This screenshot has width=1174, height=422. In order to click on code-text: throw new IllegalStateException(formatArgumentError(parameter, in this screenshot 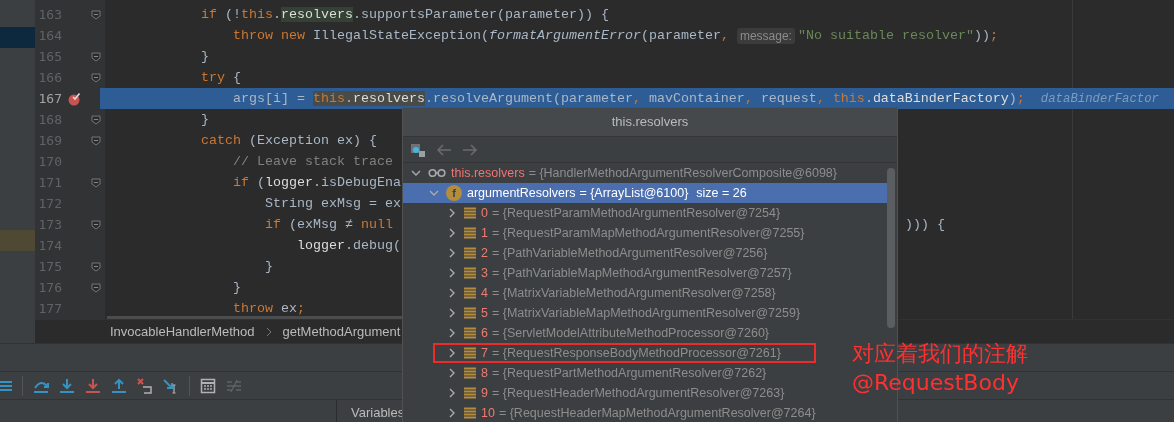, I will do `click(480, 35)`.